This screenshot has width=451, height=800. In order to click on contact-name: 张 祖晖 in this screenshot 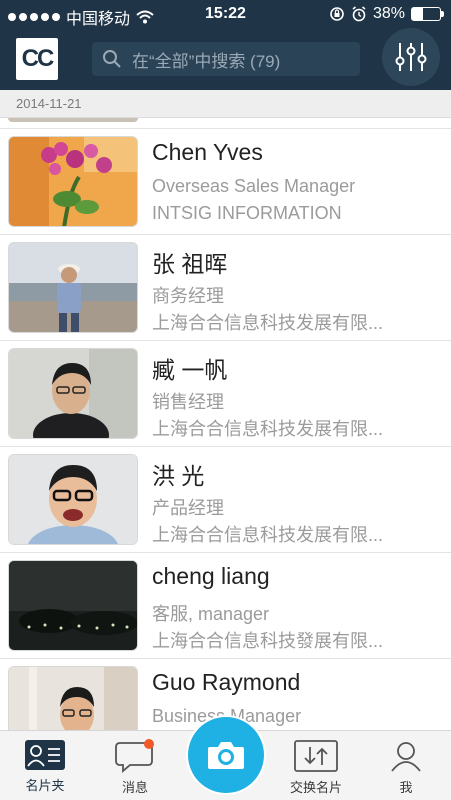, I will do `click(190, 264)`.